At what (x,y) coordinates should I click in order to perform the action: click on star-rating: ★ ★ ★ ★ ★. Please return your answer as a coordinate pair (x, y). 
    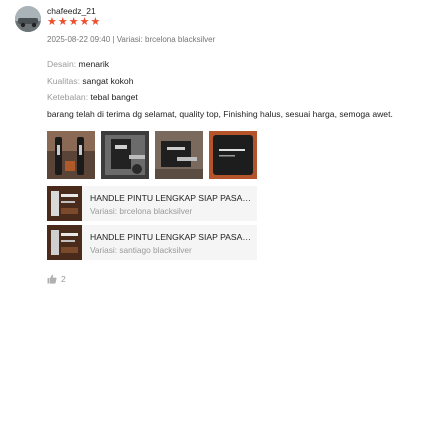
    Looking at the image, I should click on (73, 22).